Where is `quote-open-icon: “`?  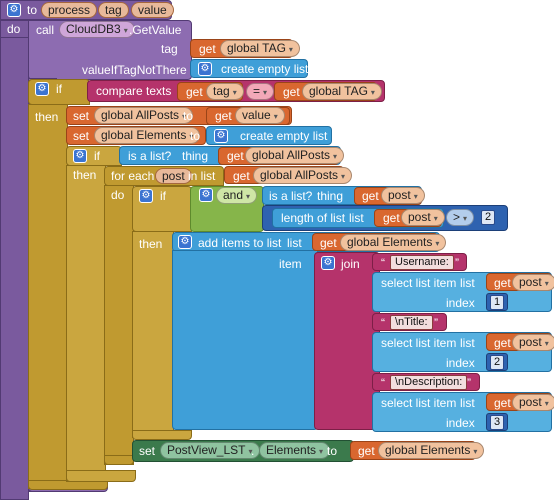
quote-open-icon: “ is located at coordinates (383, 383).